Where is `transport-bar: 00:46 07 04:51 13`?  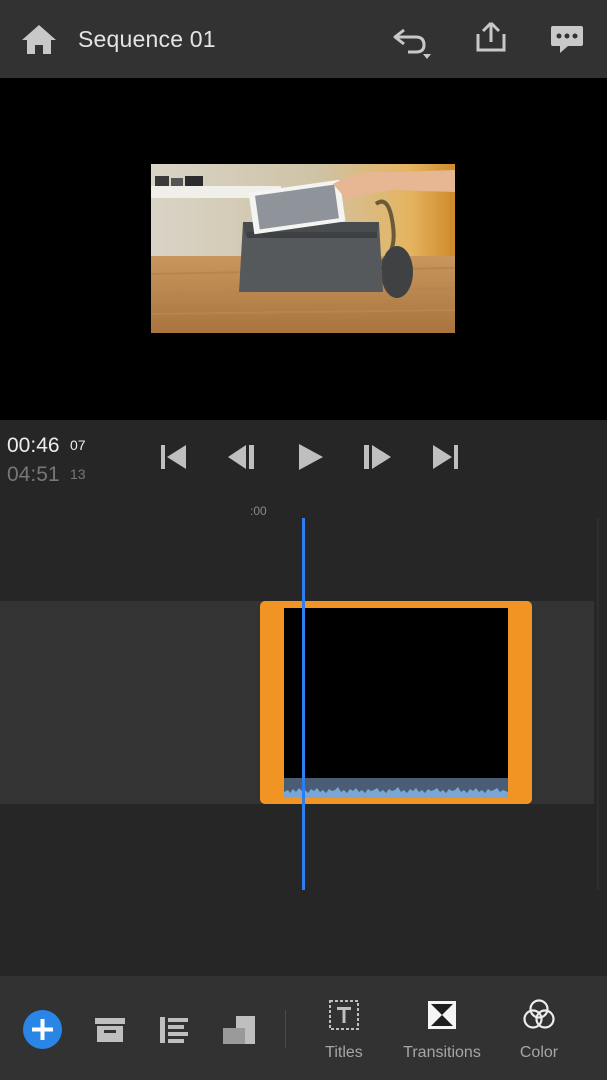
transport-bar: 00:46 07 04:51 13 is located at coordinates (303, 459).